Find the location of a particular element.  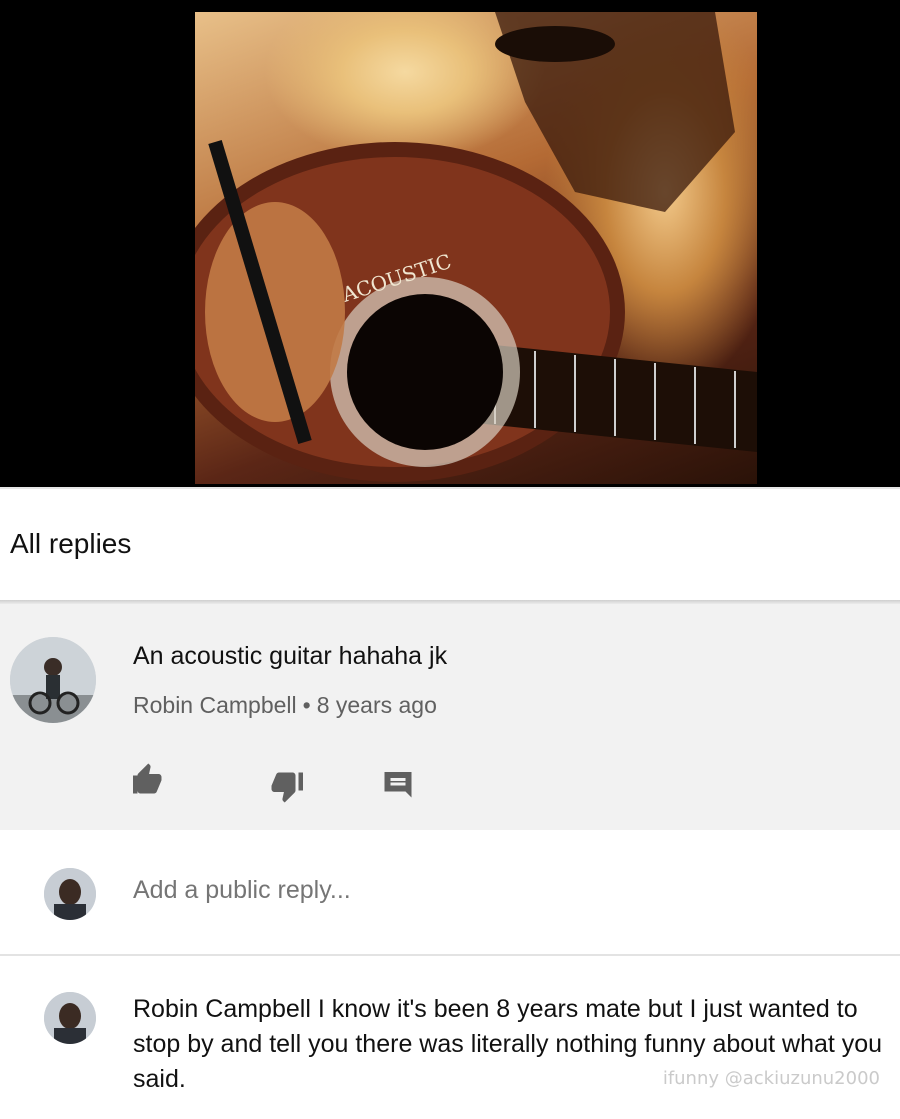

add-reply-input is located at coordinates (483, 890).